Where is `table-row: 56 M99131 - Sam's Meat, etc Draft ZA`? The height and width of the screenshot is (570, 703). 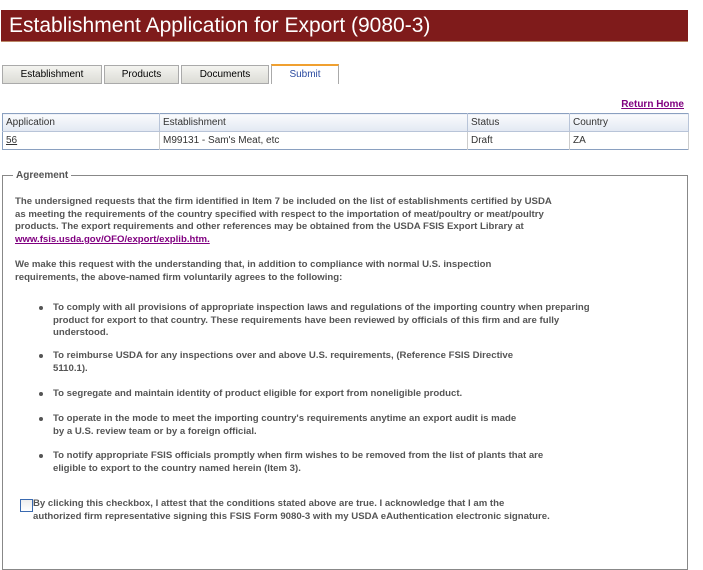 table-row: 56 M99131 - Sam's Meat, etc Draft ZA is located at coordinates (345, 140).